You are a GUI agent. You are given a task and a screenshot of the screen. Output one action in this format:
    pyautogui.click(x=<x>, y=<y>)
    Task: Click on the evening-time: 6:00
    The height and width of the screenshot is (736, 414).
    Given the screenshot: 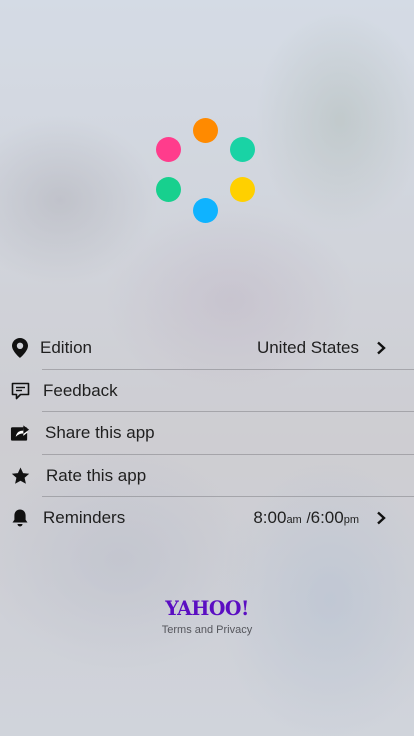 What is the action you would take?
    pyautogui.click(x=327, y=518)
    